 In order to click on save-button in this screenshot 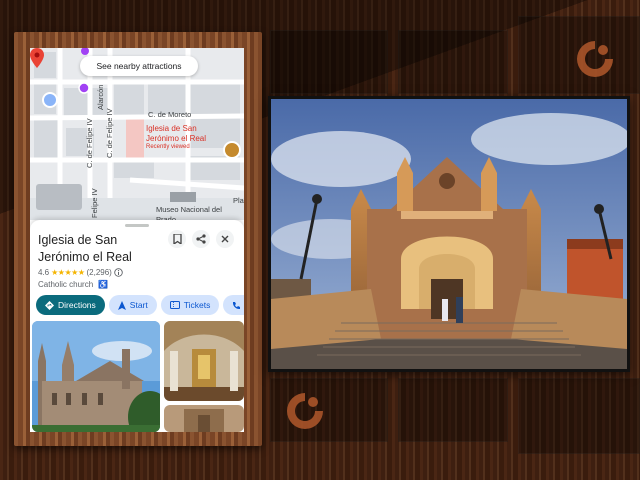, I will do `click(177, 239)`.